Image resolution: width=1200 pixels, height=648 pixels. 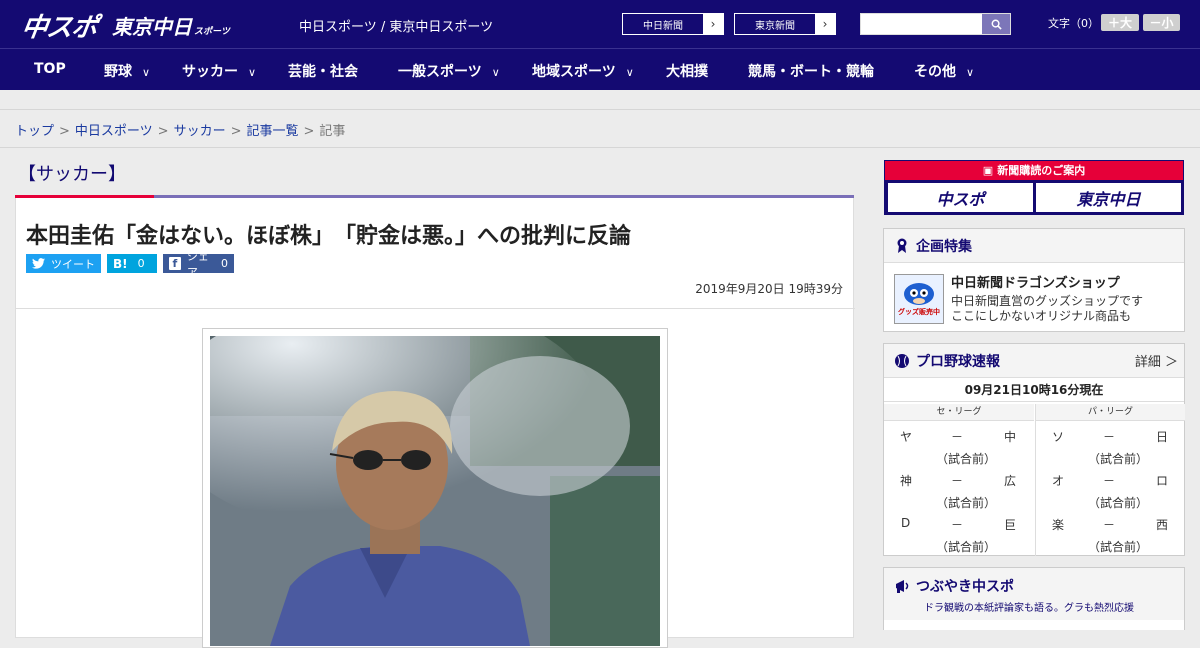 I want to click on dragons-shop-thumbnail: グッズ販売中, so click(x=919, y=299).